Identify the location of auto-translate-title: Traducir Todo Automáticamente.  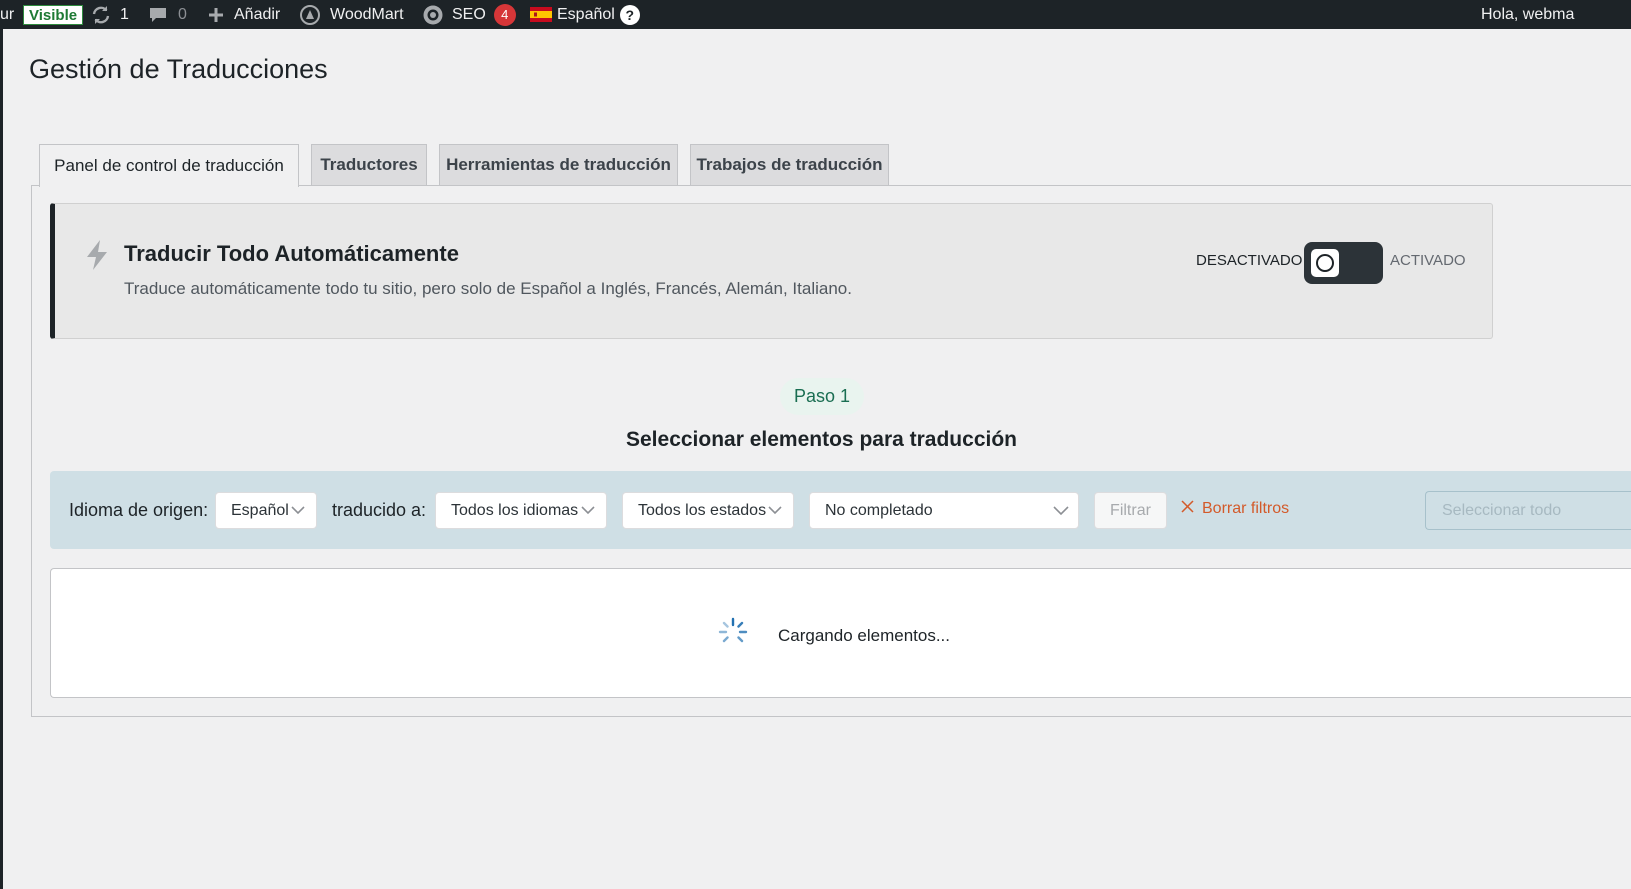
(291, 253).